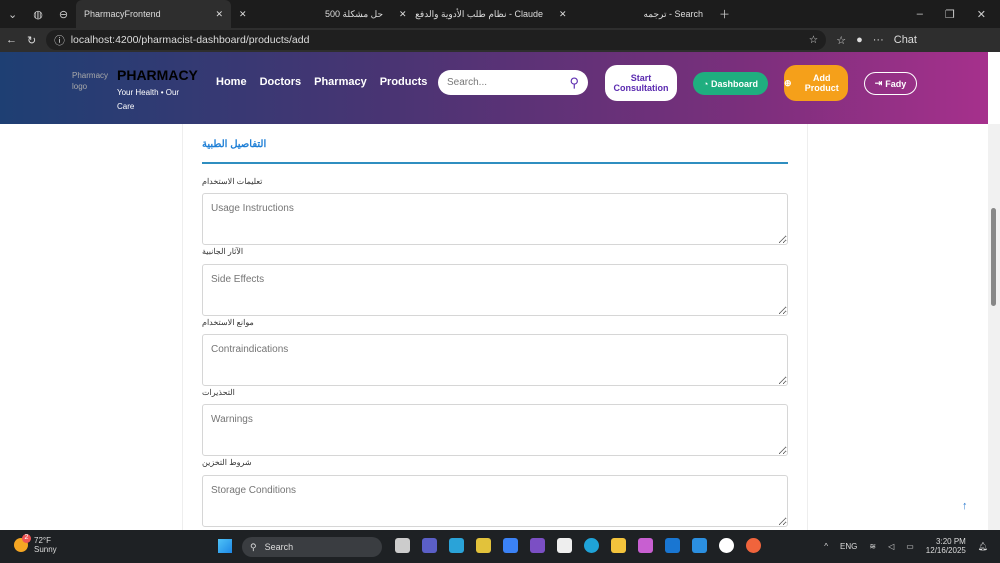  What do you see at coordinates (311, 14) in the screenshot?
I see `tab-500: حل مشكلة 500 ✕` at bounding box center [311, 14].